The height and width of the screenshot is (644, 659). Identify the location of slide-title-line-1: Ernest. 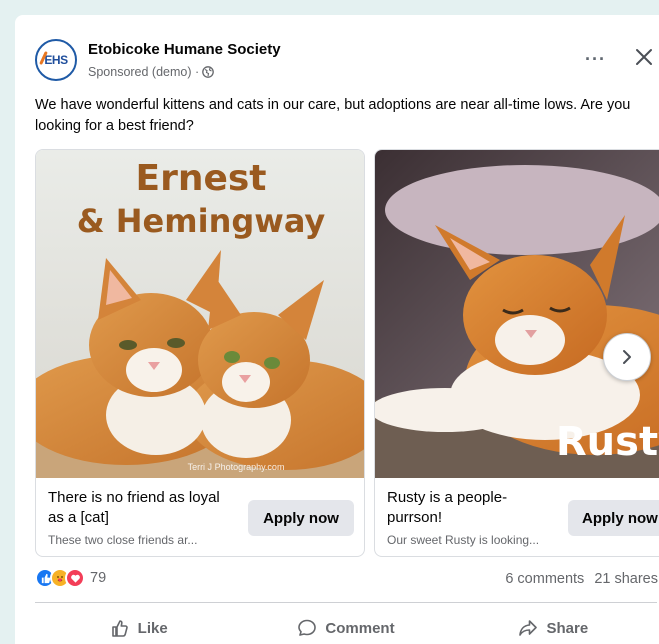
(200, 178).